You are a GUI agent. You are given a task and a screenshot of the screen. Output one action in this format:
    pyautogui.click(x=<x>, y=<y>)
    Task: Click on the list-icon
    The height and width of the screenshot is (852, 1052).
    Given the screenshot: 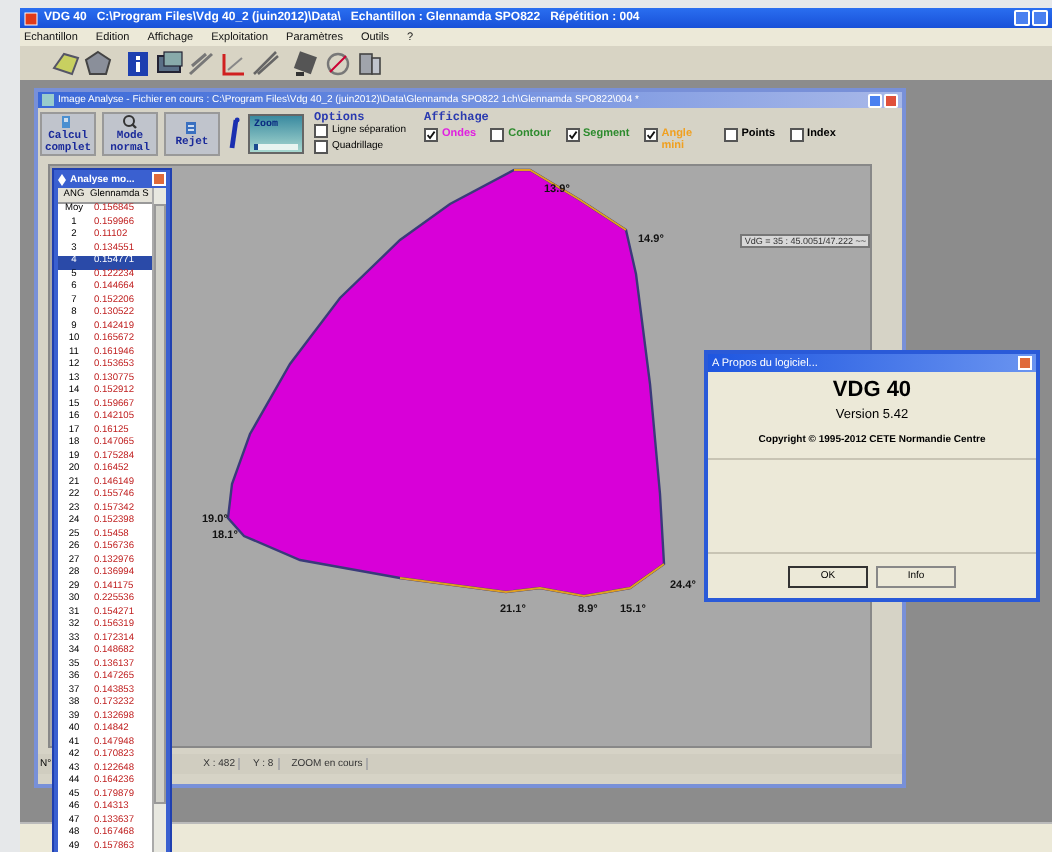 What is the action you would take?
    pyautogui.click(x=192, y=128)
    